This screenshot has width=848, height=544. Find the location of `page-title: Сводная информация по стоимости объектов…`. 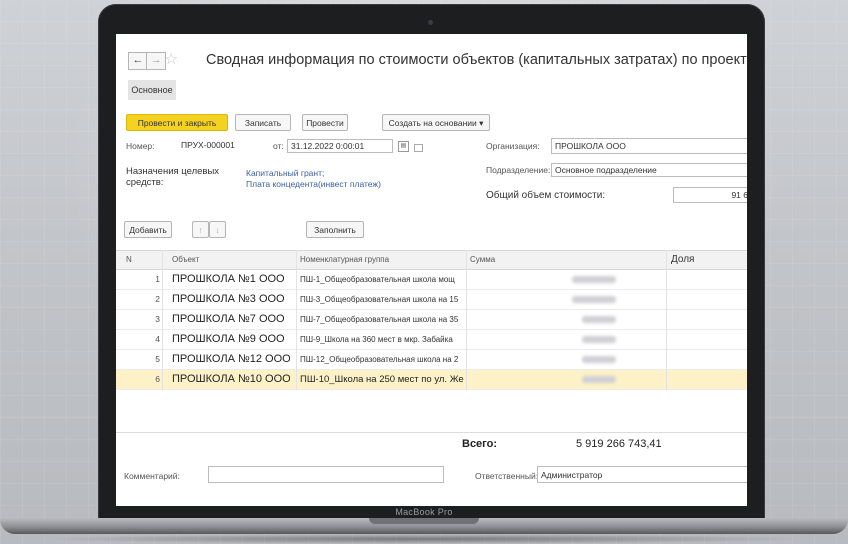

page-title: Сводная информация по стоимости объектов… is located at coordinates (476, 60).